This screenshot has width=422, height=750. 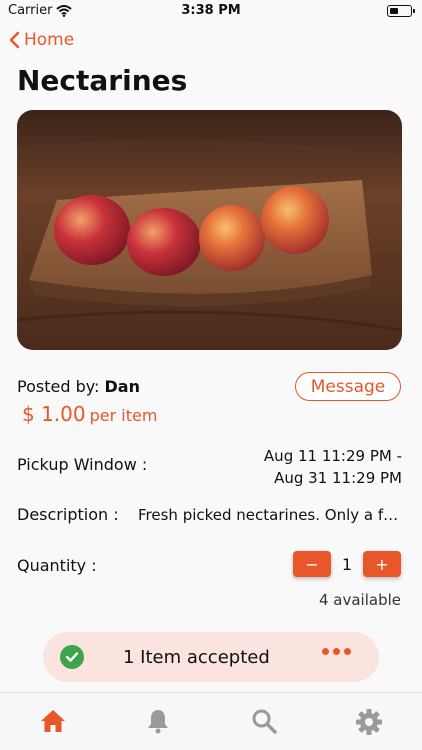 I want to click on description-label: Description :, so click(x=68, y=514).